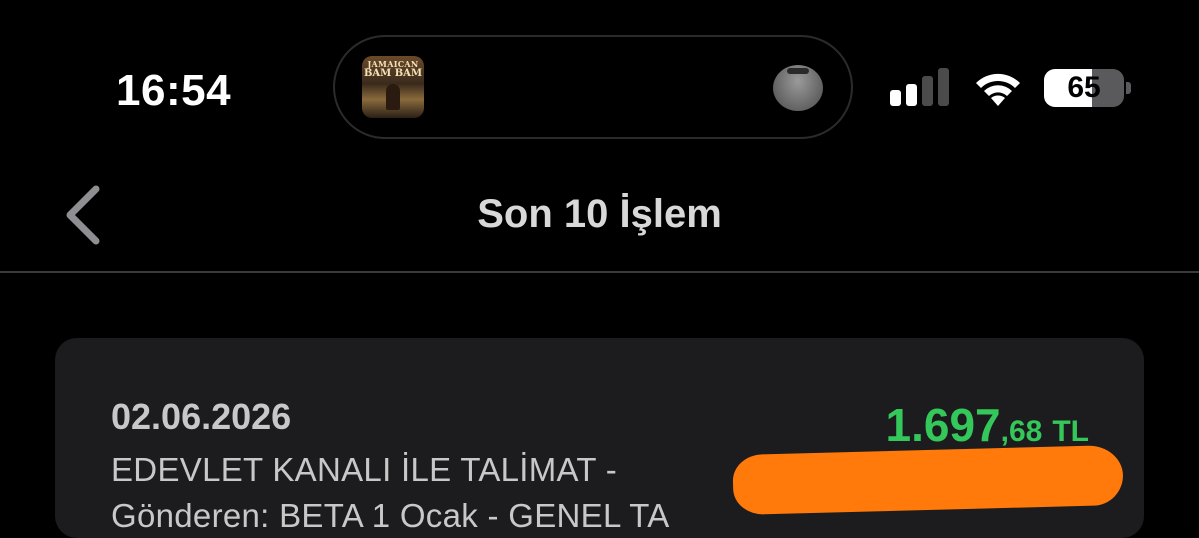 The image size is (1199, 538). What do you see at coordinates (921, 88) in the screenshot?
I see `cellular-signal-icon` at bounding box center [921, 88].